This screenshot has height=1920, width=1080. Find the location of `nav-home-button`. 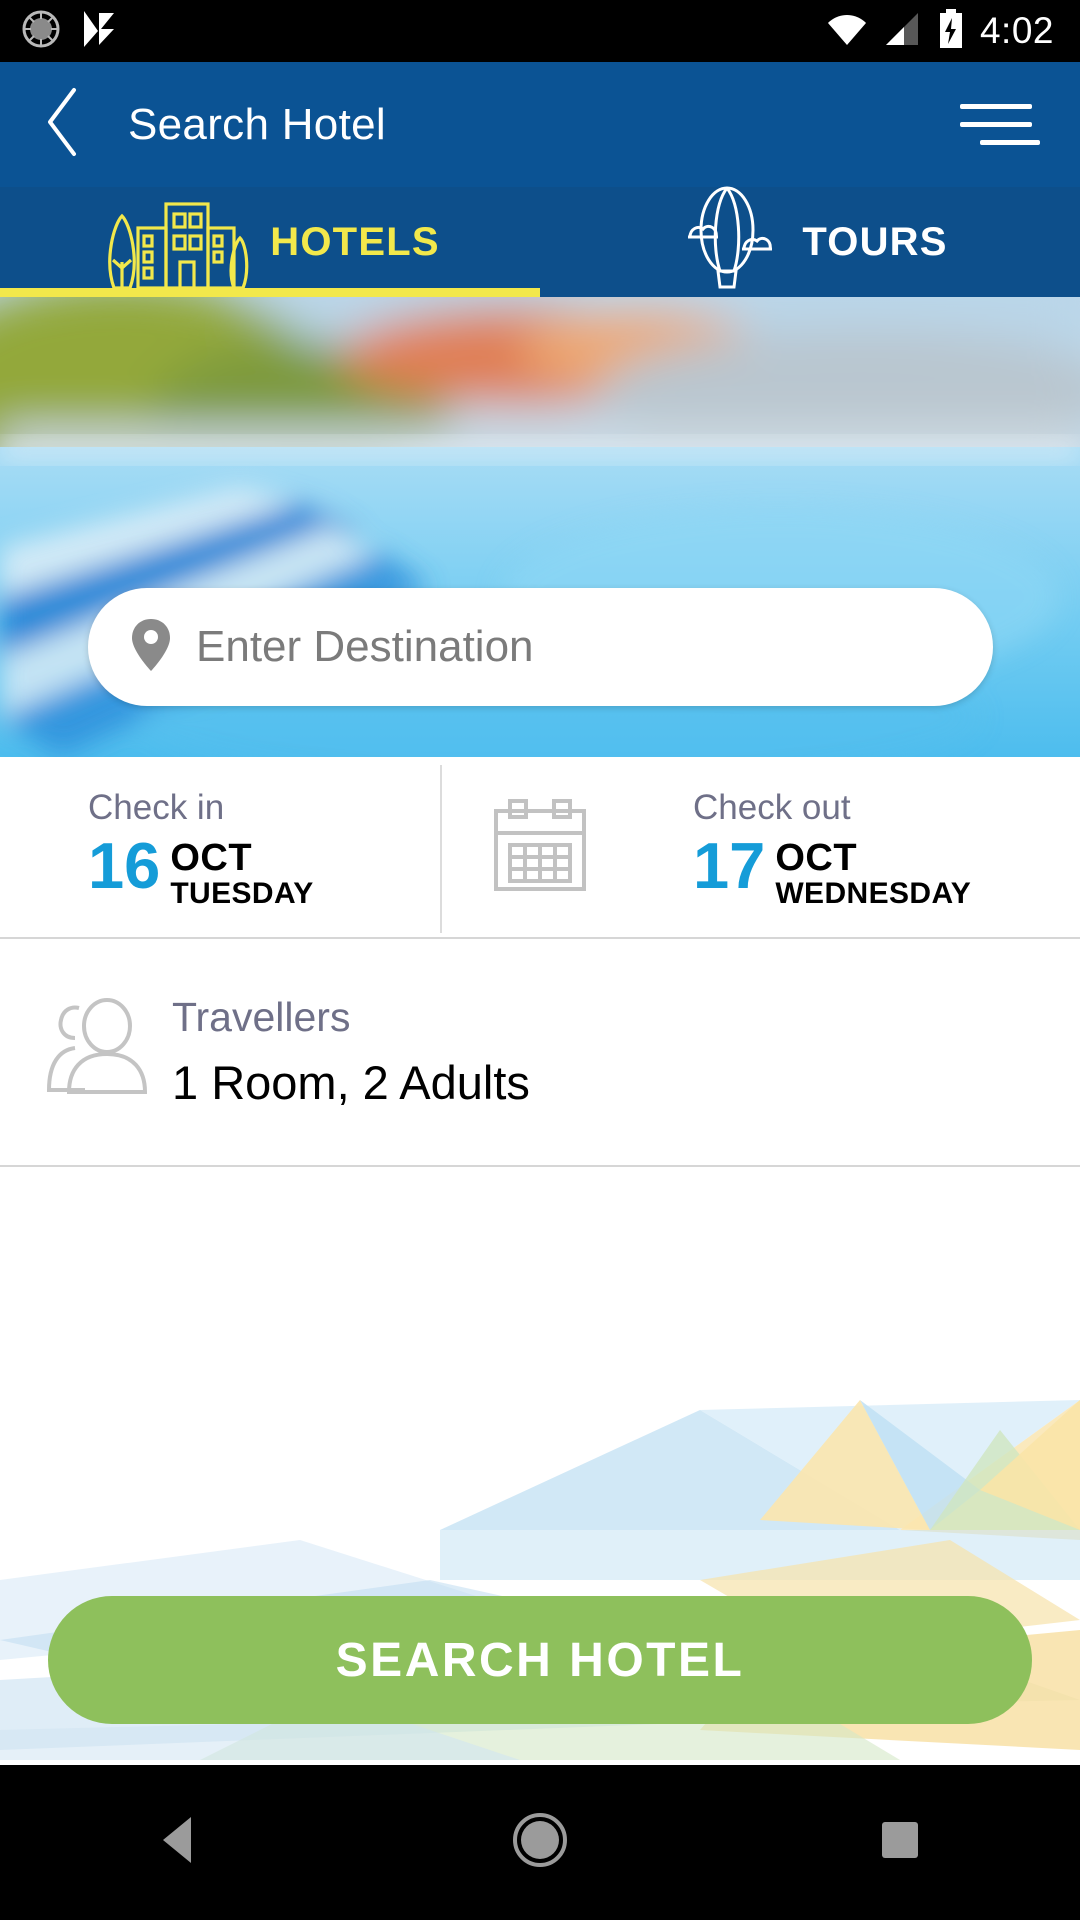

nav-home-button is located at coordinates (540, 1843).